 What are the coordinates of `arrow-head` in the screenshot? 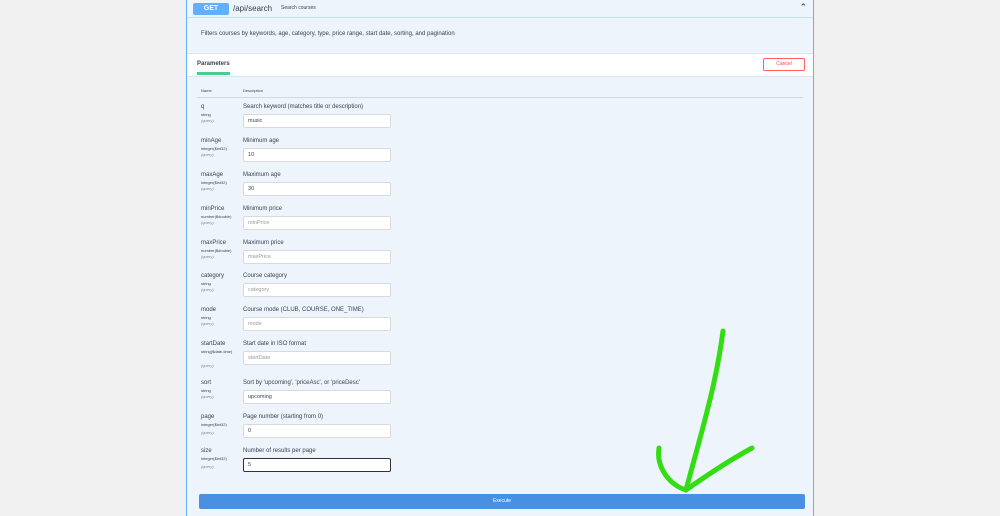 It's located at (705, 469).